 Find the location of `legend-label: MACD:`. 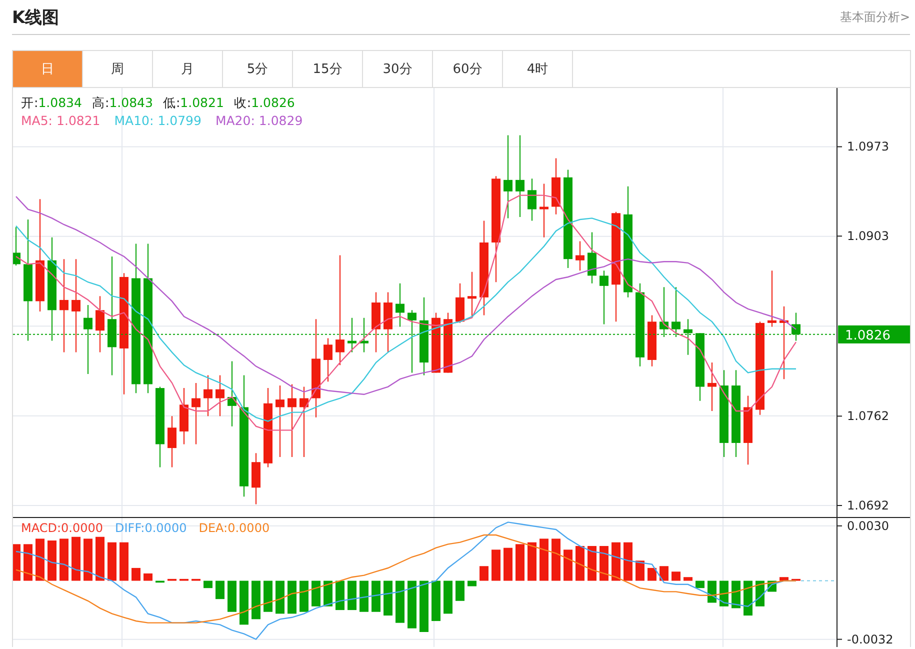

legend-label: MACD: is located at coordinates (41, 528).